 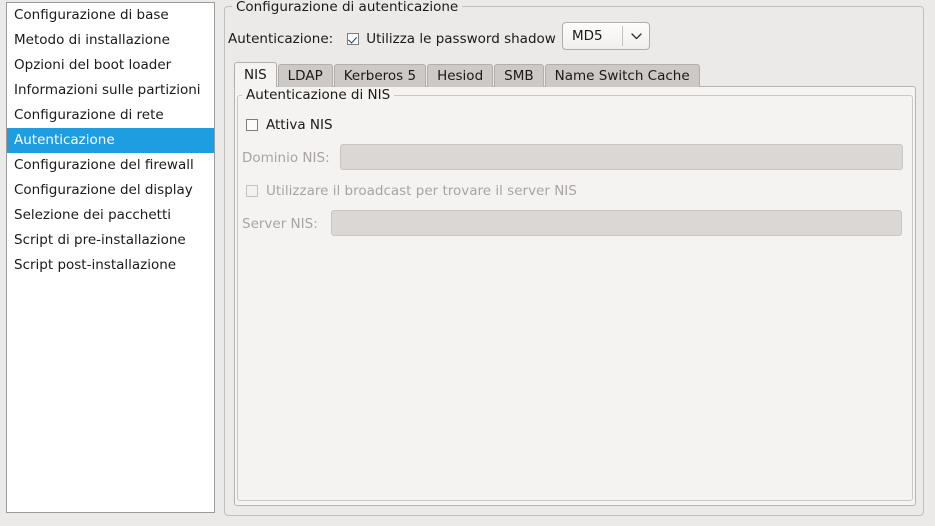 What do you see at coordinates (93, 65) in the screenshot?
I see `sidebar-item-label: Opzioni del boot loader` at bounding box center [93, 65].